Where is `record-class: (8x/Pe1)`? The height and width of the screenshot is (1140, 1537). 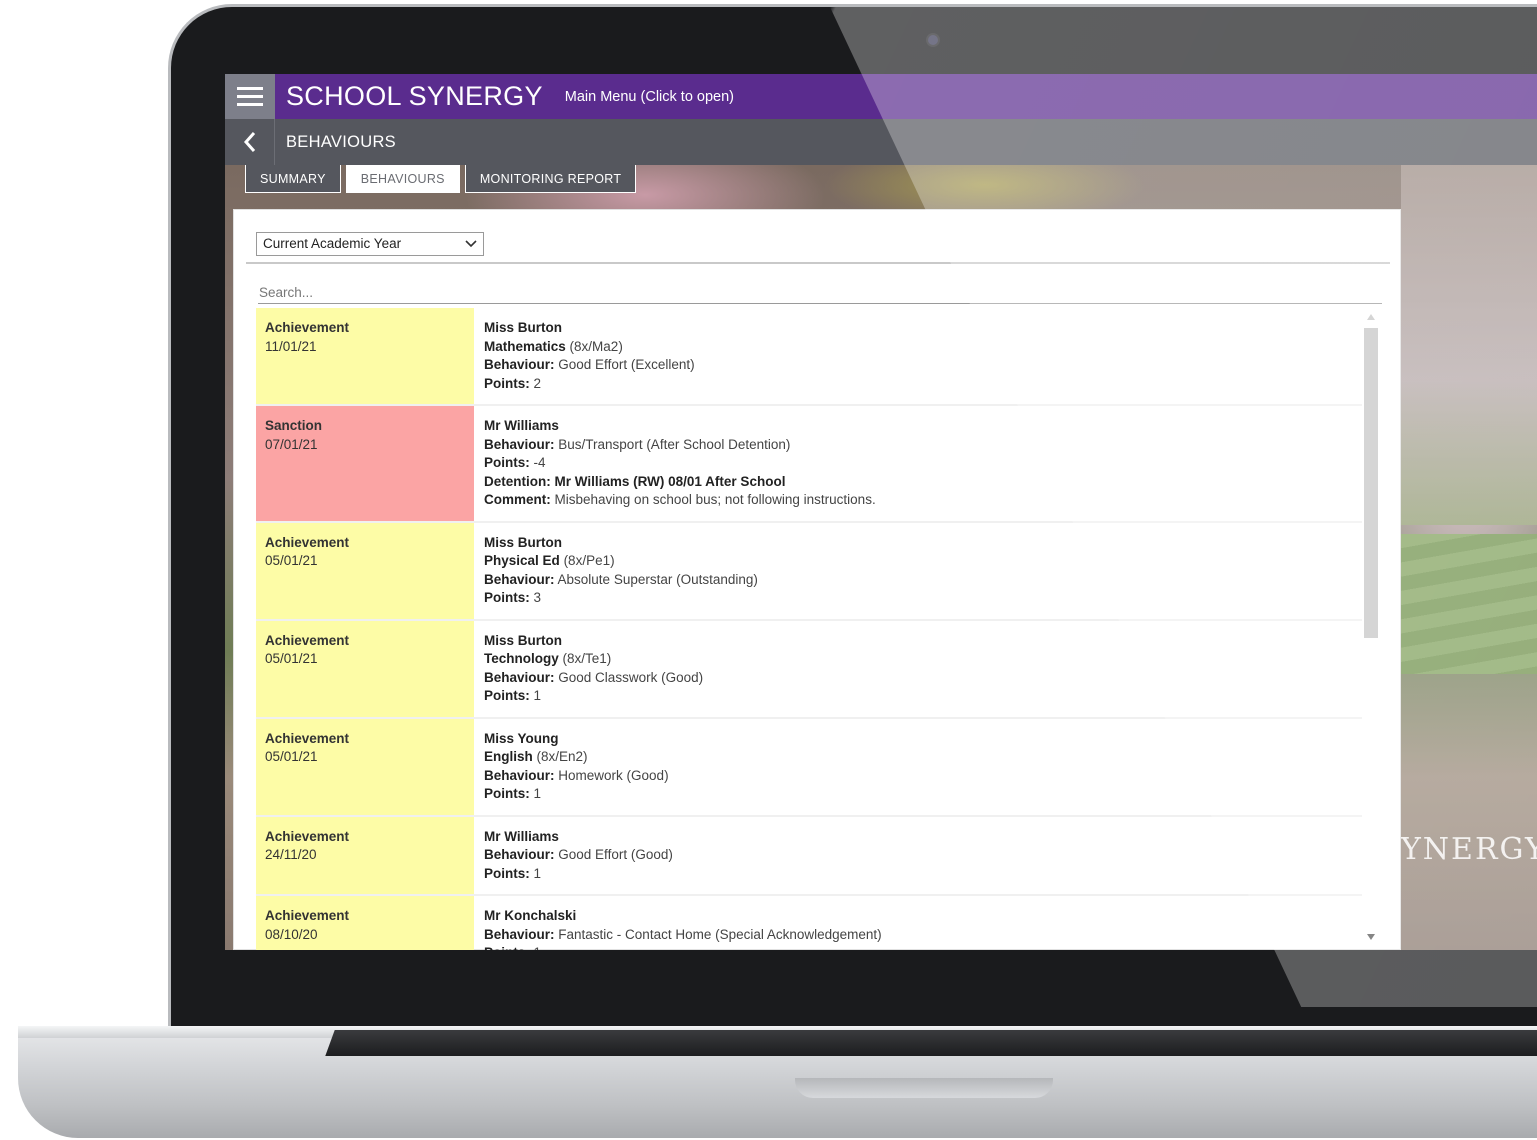 record-class: (8x/Pe1) is located at coordinates (589, 560).